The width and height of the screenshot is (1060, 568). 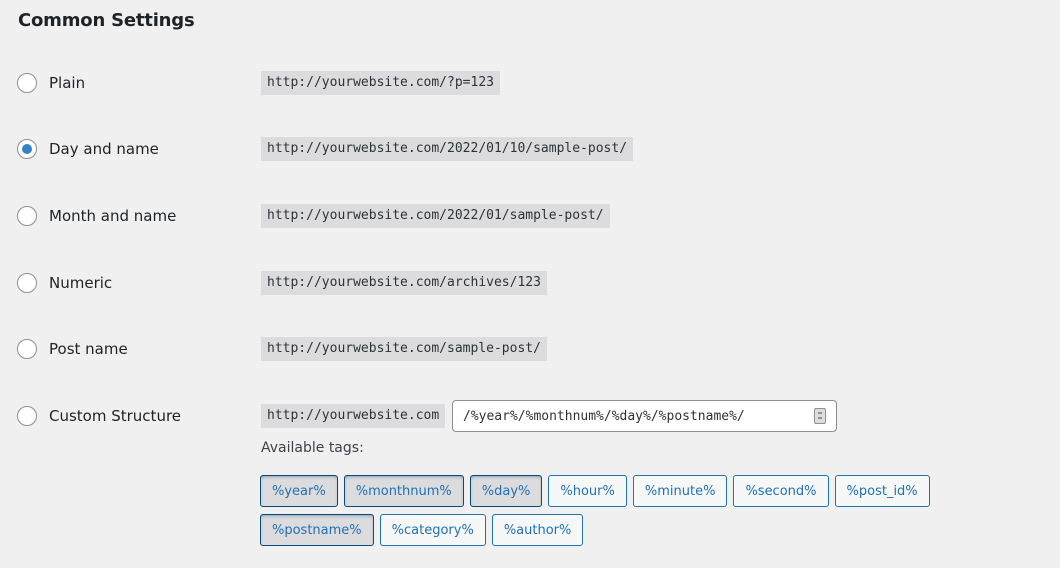 What do you see at coordinates (88, 349) in the screenshot?
I see `radio-label: Post name` at bounding box center [88, 349].